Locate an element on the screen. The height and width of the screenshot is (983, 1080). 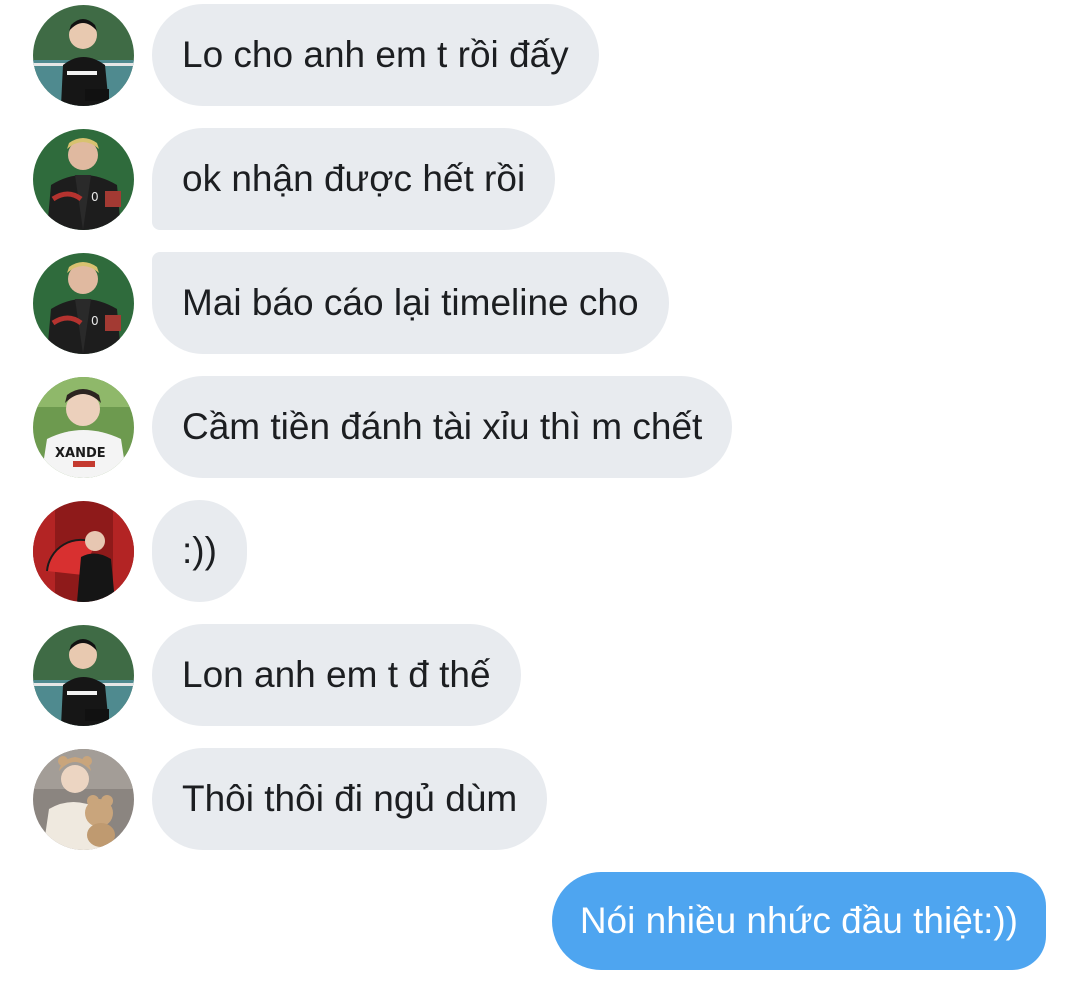
avatar-red-fan is located at coordinates (83, 551).